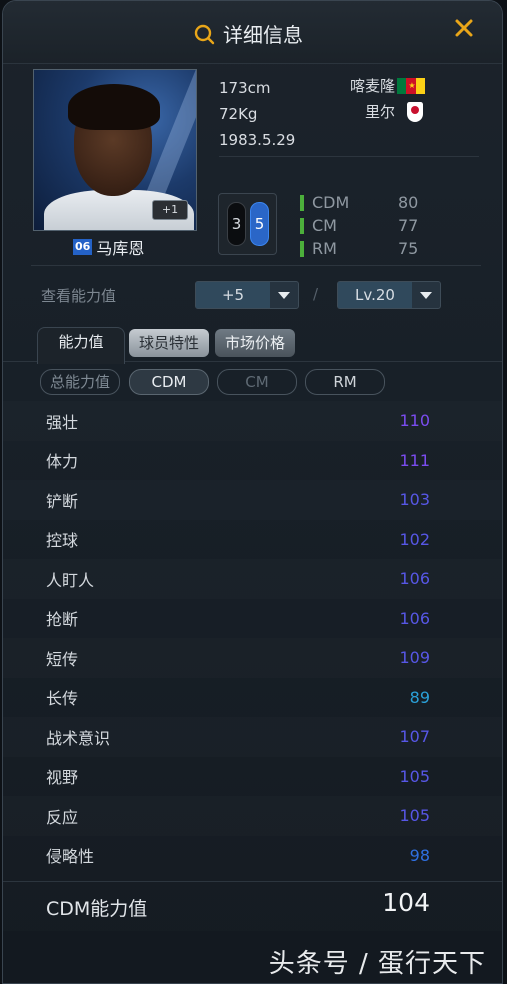 The width and height of the screenshot is (507, 984). Describe the element at coordinates (170, 210) in the screenshot. I see `upgrade-badge: +1` at that location.